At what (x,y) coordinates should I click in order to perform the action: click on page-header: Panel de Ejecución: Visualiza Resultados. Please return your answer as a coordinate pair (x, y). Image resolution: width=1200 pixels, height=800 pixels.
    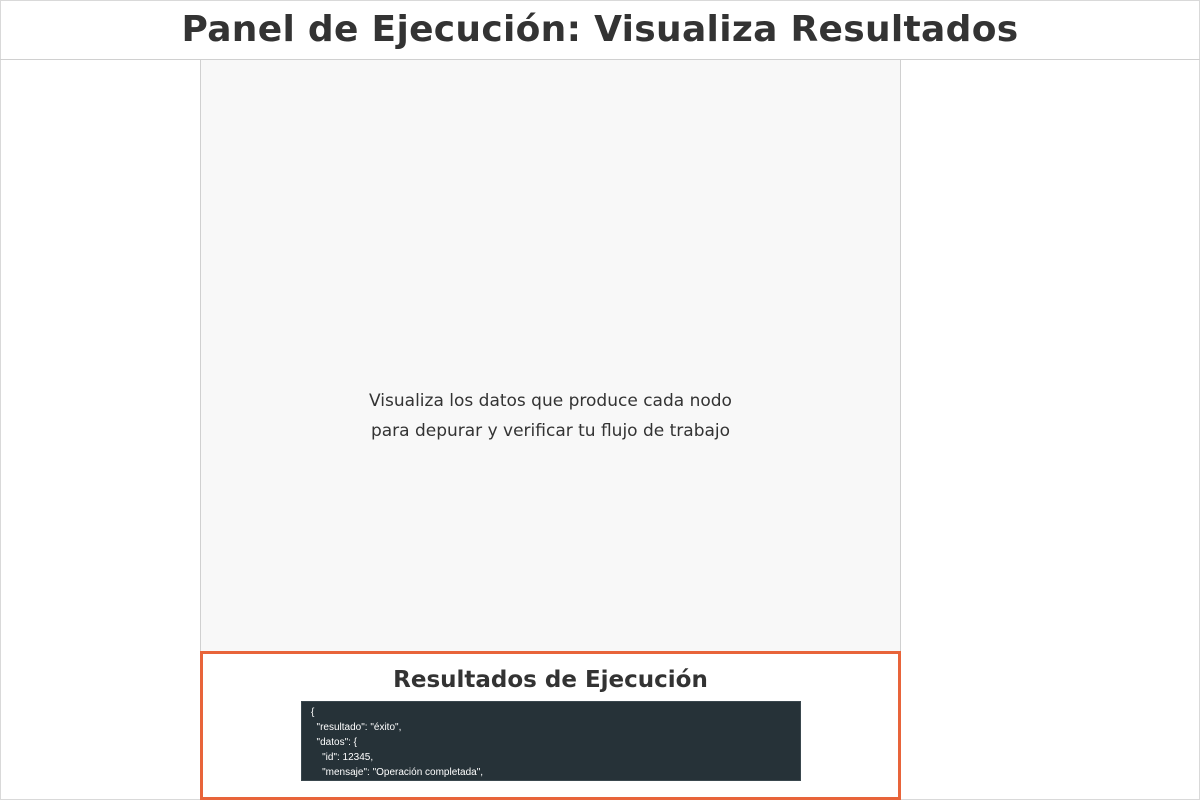
    Looking at the image, I should click on (600, 30).